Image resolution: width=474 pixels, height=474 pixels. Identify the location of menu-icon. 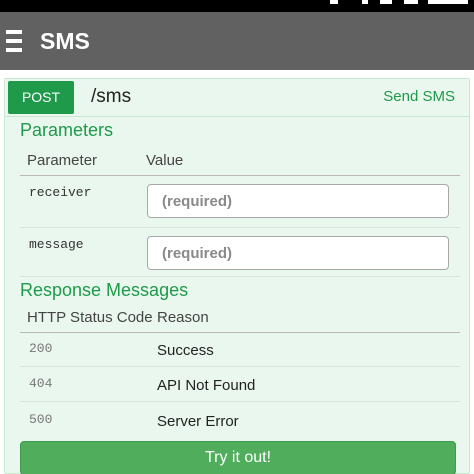
(14, 41).